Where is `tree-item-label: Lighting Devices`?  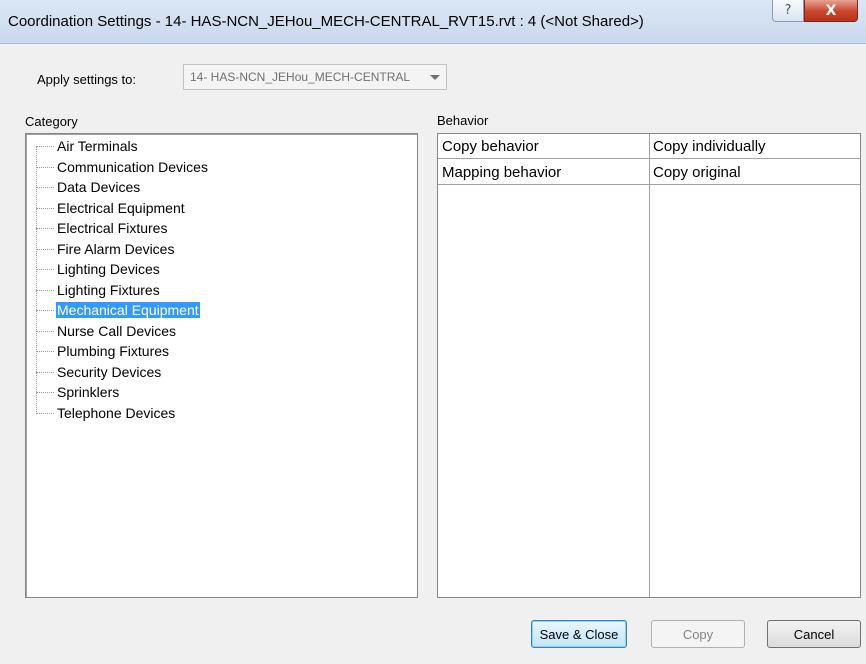
tree-item-label: Lighting Devices is located at coordinates (108, 269).